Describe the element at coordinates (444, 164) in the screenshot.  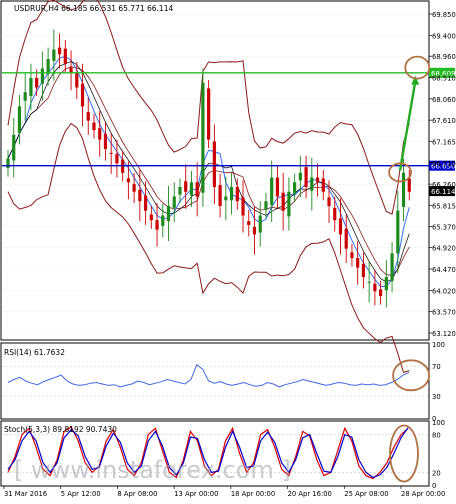
I see `y-tick-label-7: 66.710` at that location.